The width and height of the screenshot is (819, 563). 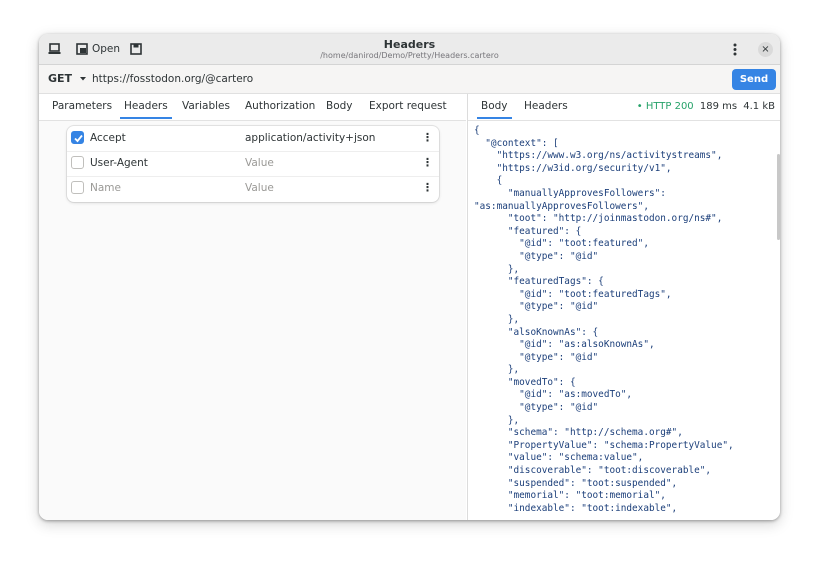 What do you see at coordinates (310, 138) in the screenshot?
I see `header-value: application/activity+json` at bounding box center [310, 138].